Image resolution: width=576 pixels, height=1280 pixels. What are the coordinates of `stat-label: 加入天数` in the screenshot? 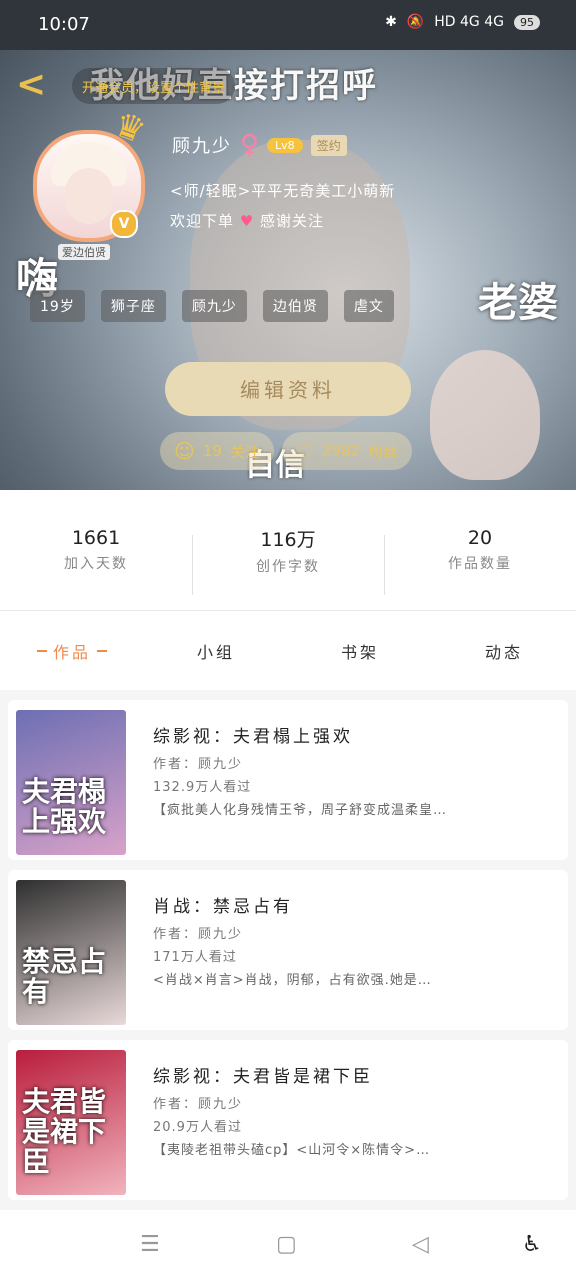 It's located at (96, 564).